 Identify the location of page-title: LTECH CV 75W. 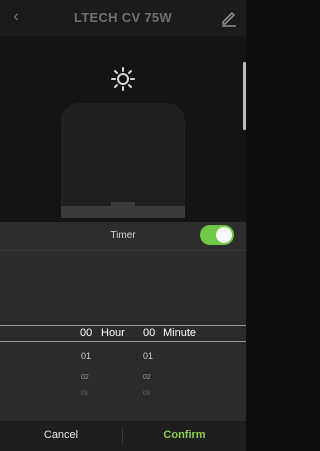
(123, 17).